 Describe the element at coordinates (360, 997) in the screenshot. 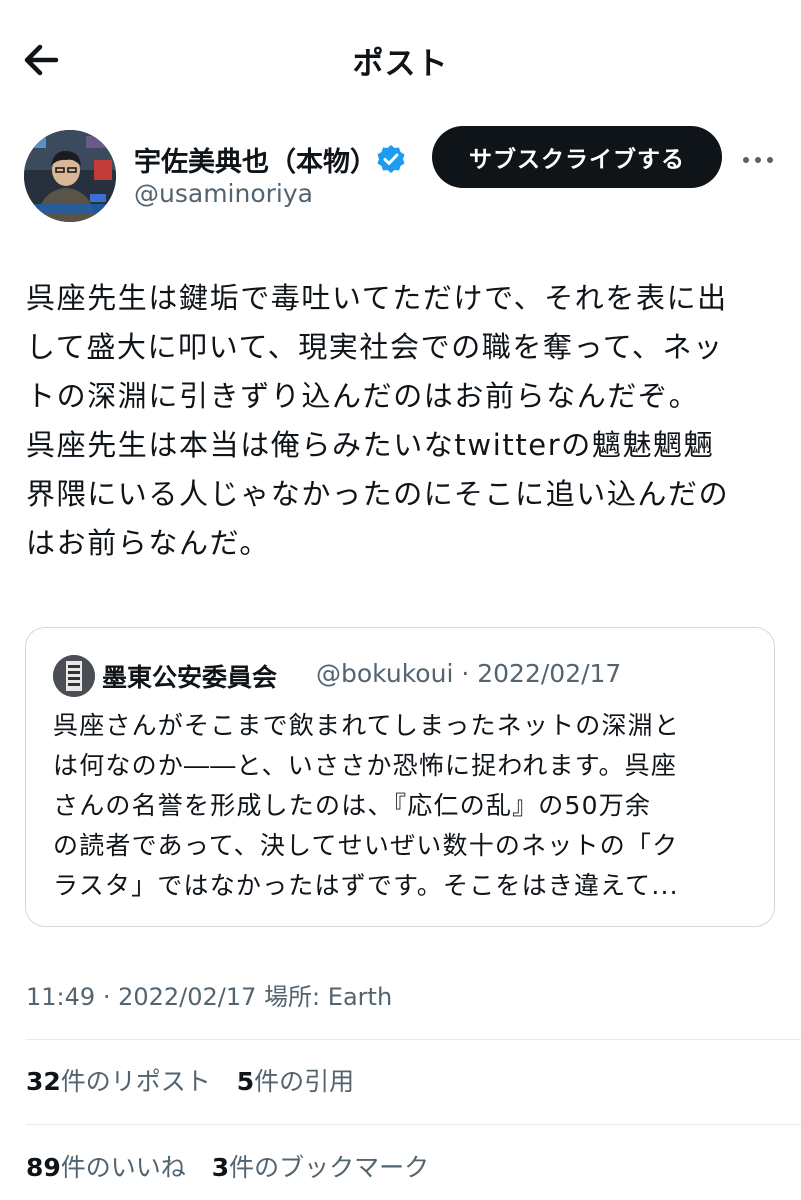

I see `location-value: Earth` at that location.